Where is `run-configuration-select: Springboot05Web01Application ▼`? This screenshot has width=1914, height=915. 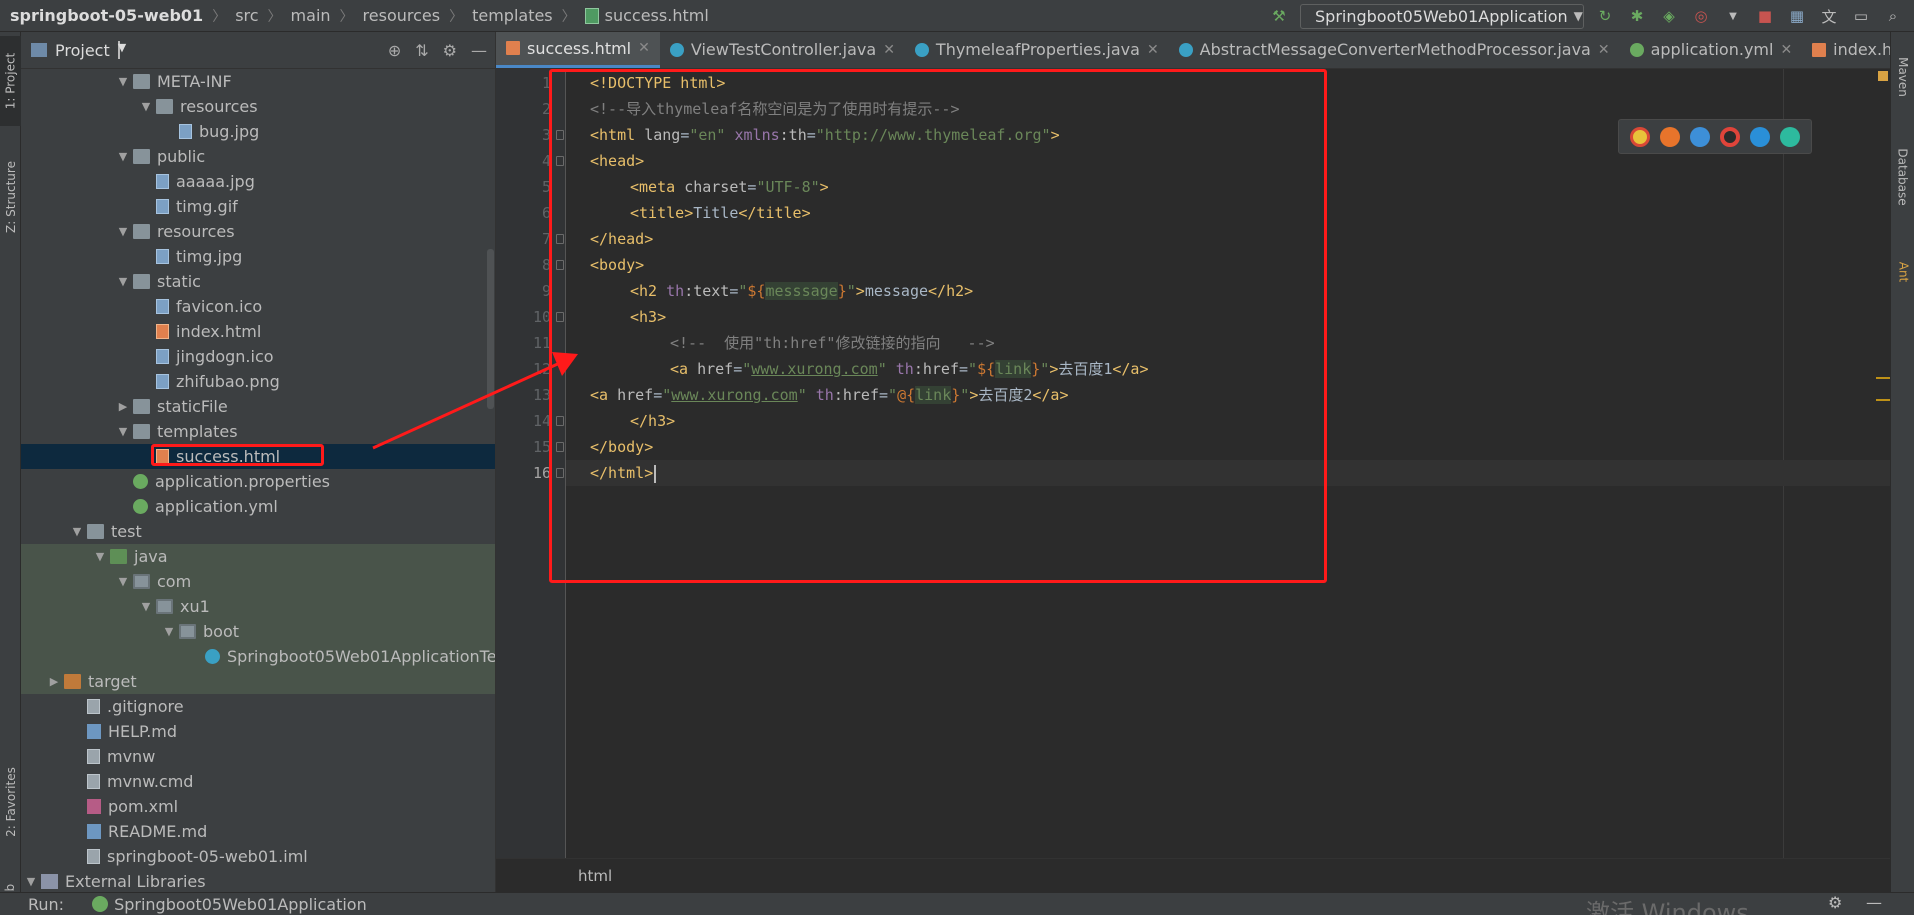 run-configuration-select: Springboot05Web01Application ▼ is located at coordinates (1442, 16).